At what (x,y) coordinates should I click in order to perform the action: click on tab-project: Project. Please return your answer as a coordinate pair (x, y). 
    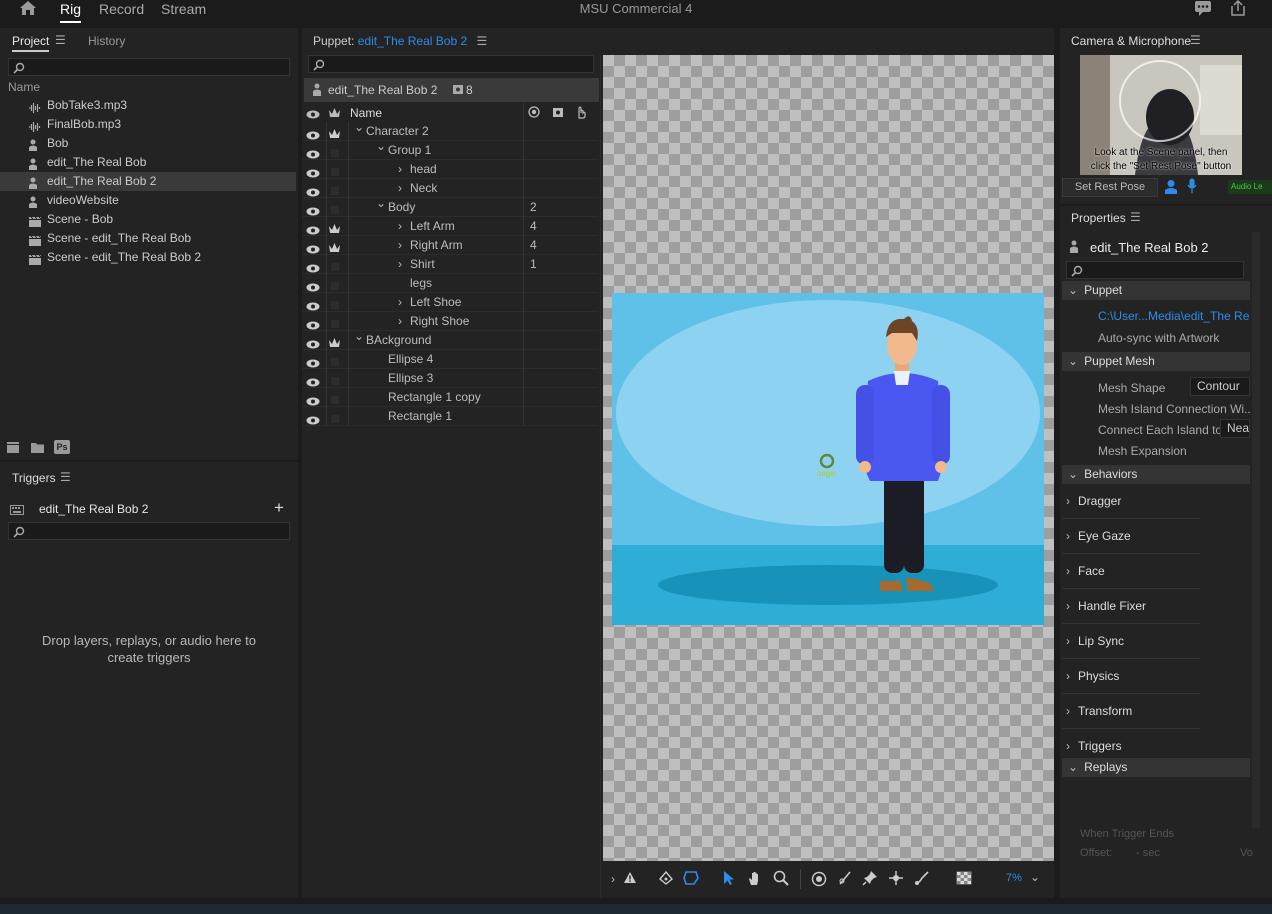
    Looking at the image, I should click on (31, 43).